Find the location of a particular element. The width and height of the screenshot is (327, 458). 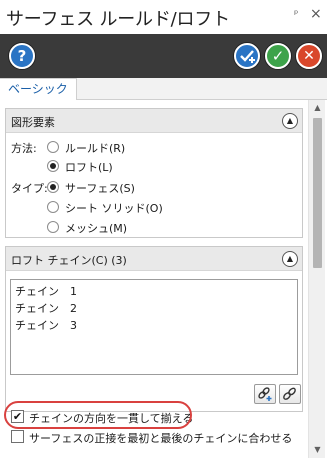

chain-icon is located at coordinates (289, 393).